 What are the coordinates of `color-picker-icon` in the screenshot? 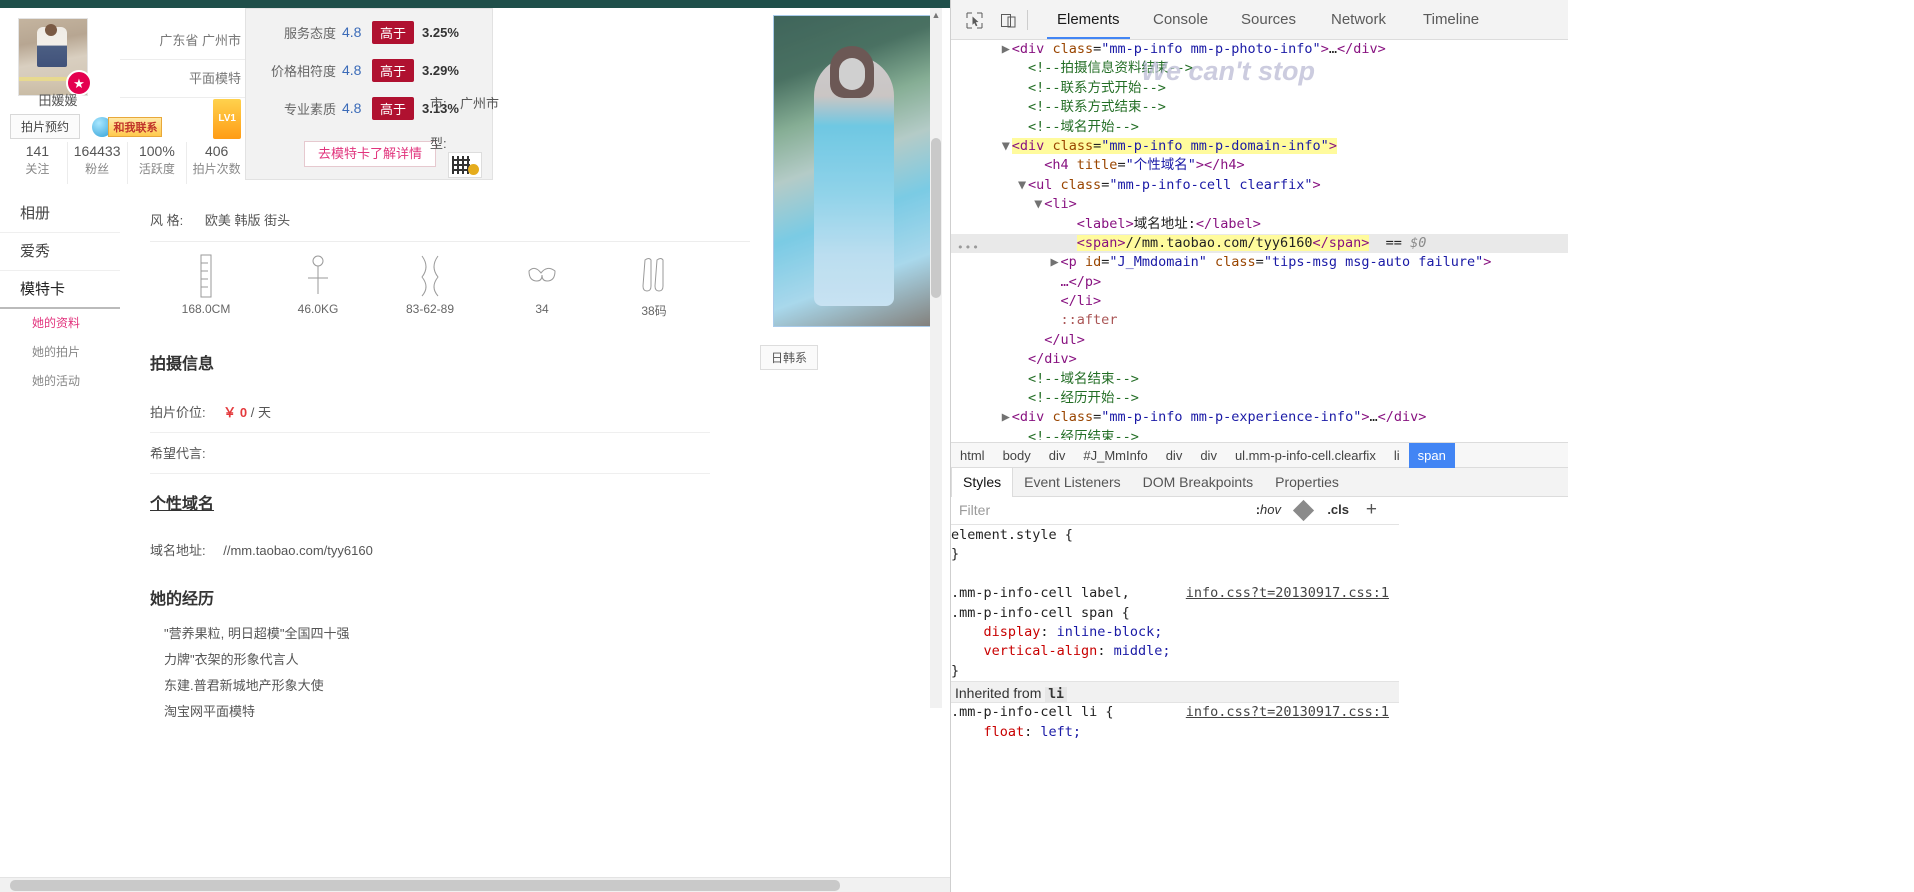 It's located at (1303, 510).